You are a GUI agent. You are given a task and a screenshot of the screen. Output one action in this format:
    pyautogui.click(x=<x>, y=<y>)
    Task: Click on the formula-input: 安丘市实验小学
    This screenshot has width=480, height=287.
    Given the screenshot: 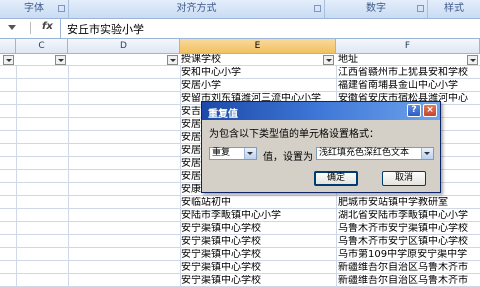 What is the action you would take?
    pyautogui.click(x=105, y=29)
    